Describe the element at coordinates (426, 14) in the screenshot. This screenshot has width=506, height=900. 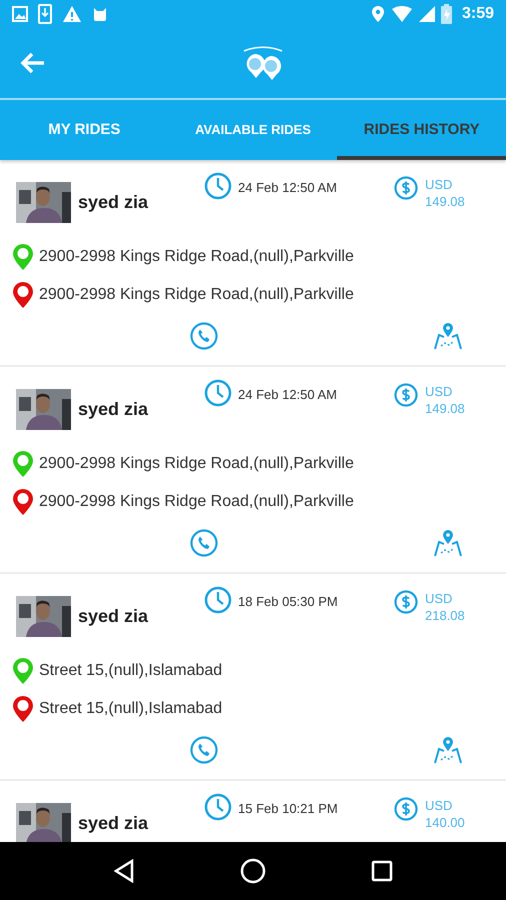
I see `signal-icon` at that location.